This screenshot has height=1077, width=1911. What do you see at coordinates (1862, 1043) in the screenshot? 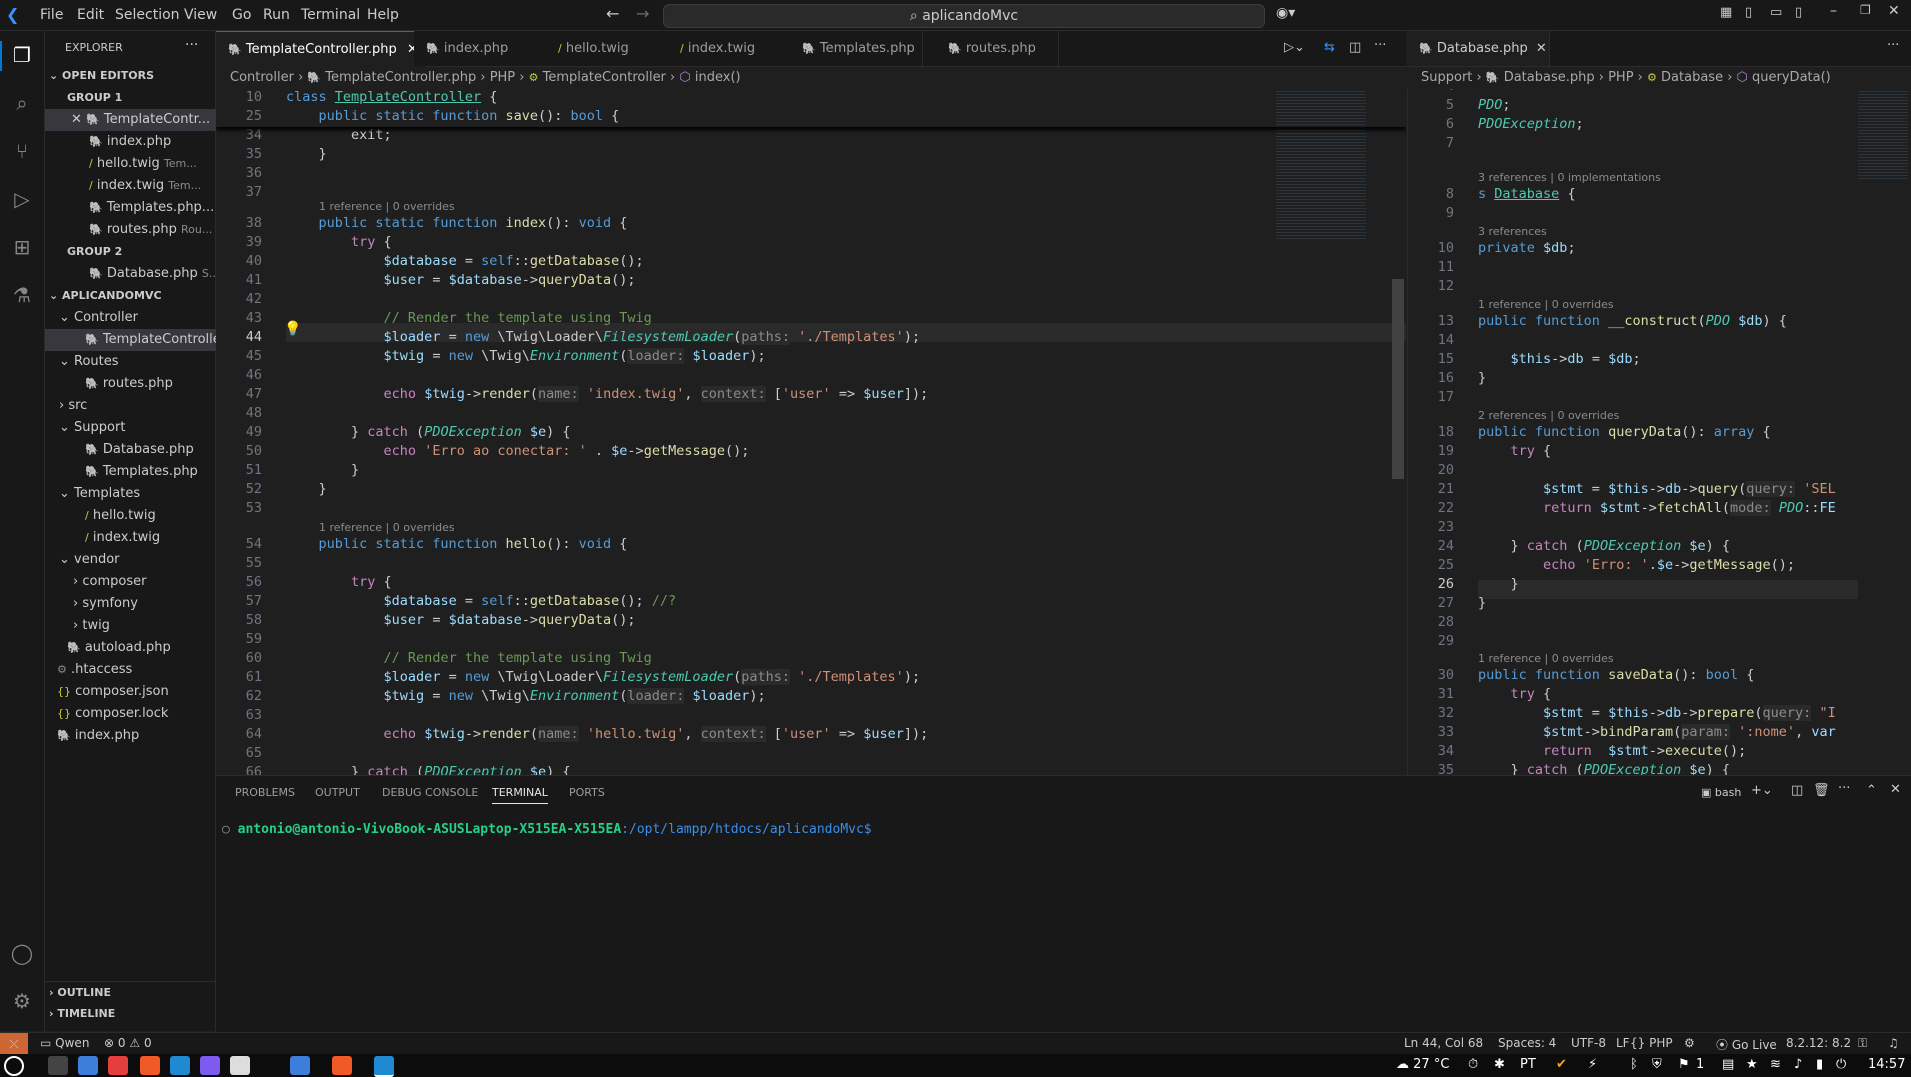
I see `key-icon: ⚿` at bounding box center [1862, 1043].